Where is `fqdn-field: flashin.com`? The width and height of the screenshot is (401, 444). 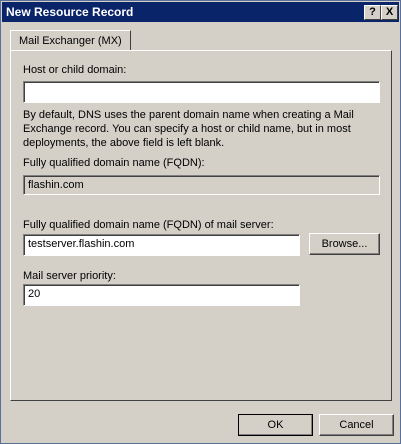
fqdn-field: flashin.com is located at coordinates (201, 185).